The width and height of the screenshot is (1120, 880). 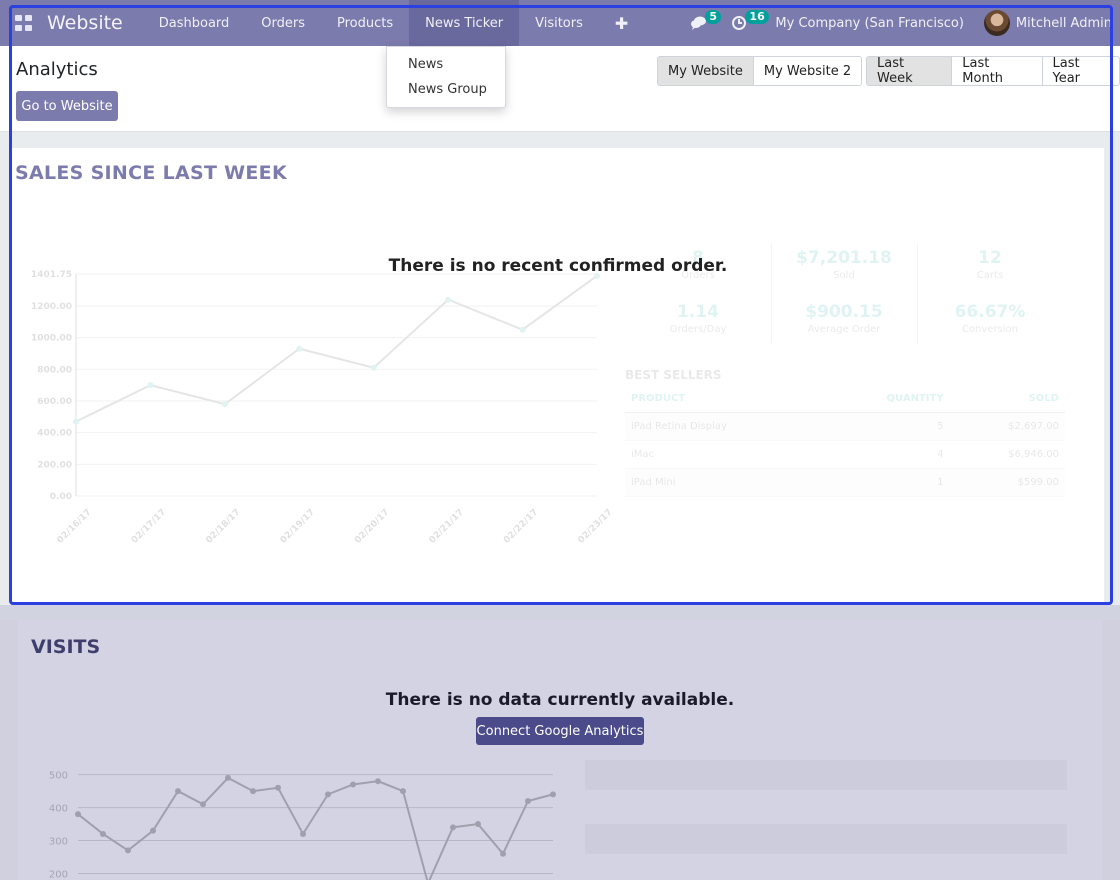 What do you see at coordinates (990, 329) in the screenshot?
I see `kpi-label: Conversion` at bounding box center [990, 329].